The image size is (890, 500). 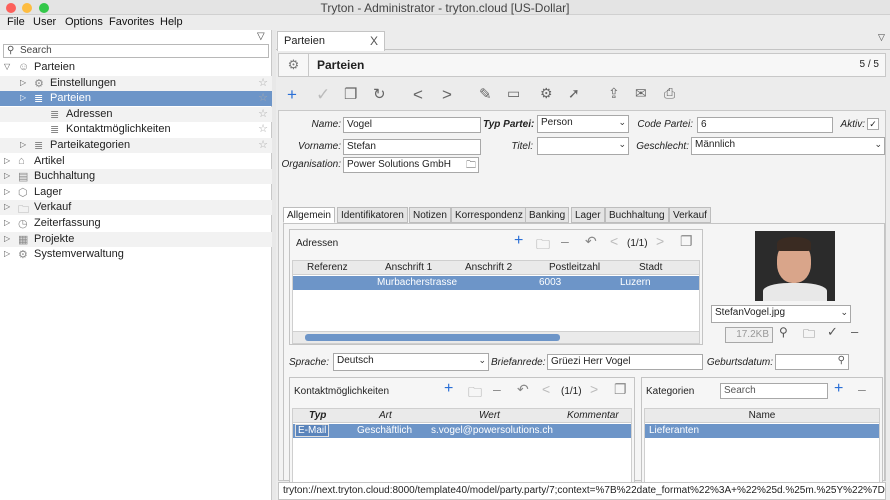 What do you see at coordinates (795, 266) in the screenshot?
I see `party-photo` at bounding box center [795, 266].